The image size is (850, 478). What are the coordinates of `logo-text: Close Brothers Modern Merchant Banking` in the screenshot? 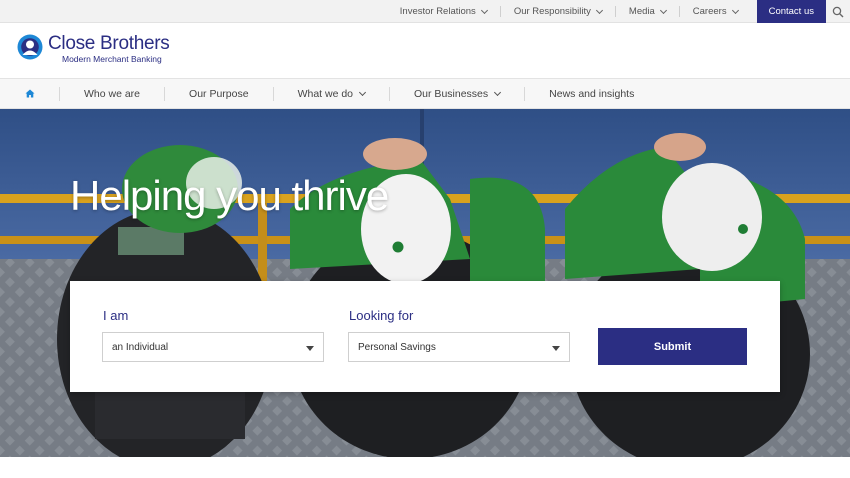 It's located at (109, 49).